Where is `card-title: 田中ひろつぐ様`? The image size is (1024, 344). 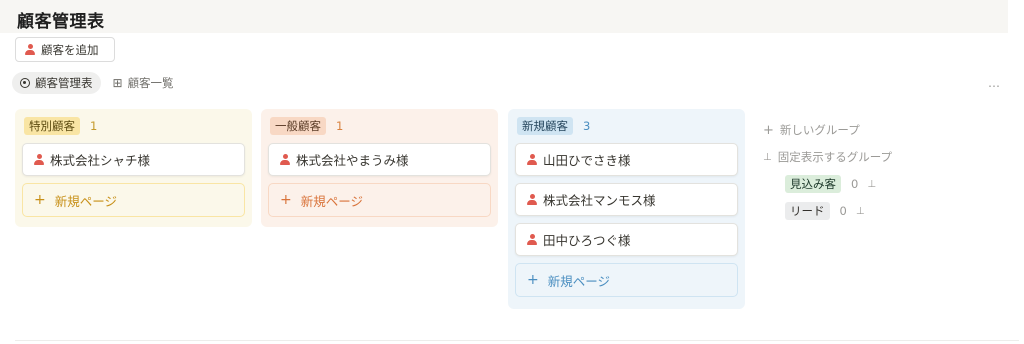
card-title: 田中ひろつぐ様 is located at coordinates (587, 240).